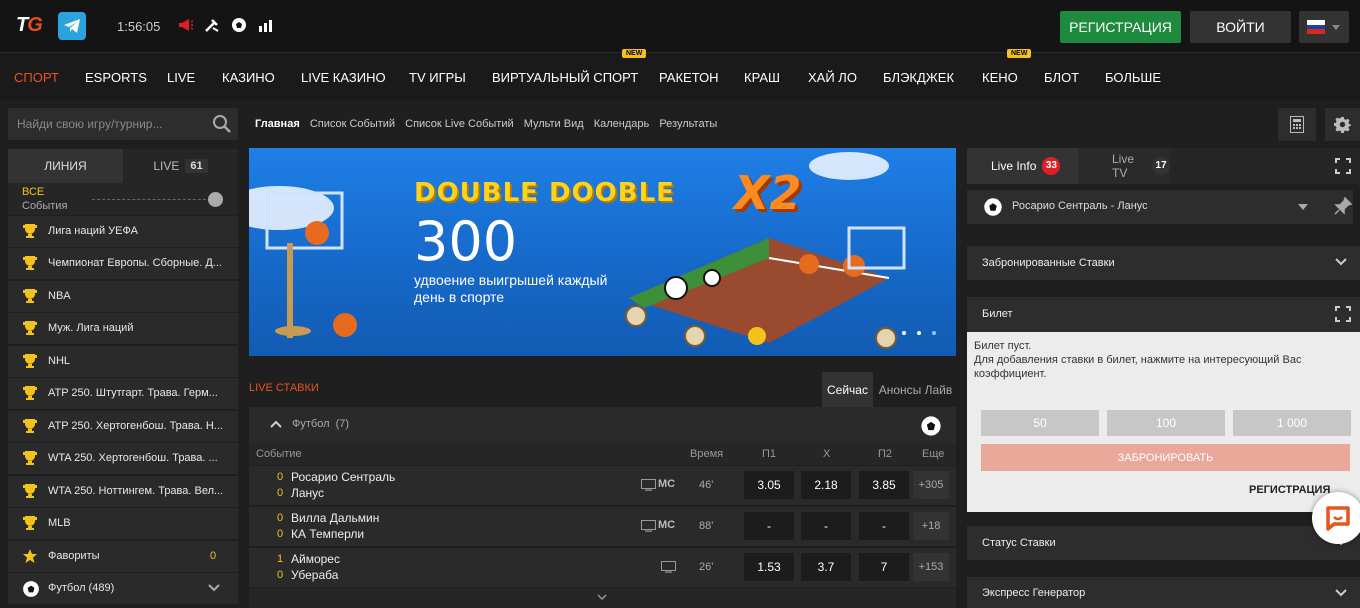 The height and width of the screenshot is (608, 1360). What do you see at coordinates (931, 567) in the screenshot?
I see `more-odds-button: +153` at bounding box center [931, 567].